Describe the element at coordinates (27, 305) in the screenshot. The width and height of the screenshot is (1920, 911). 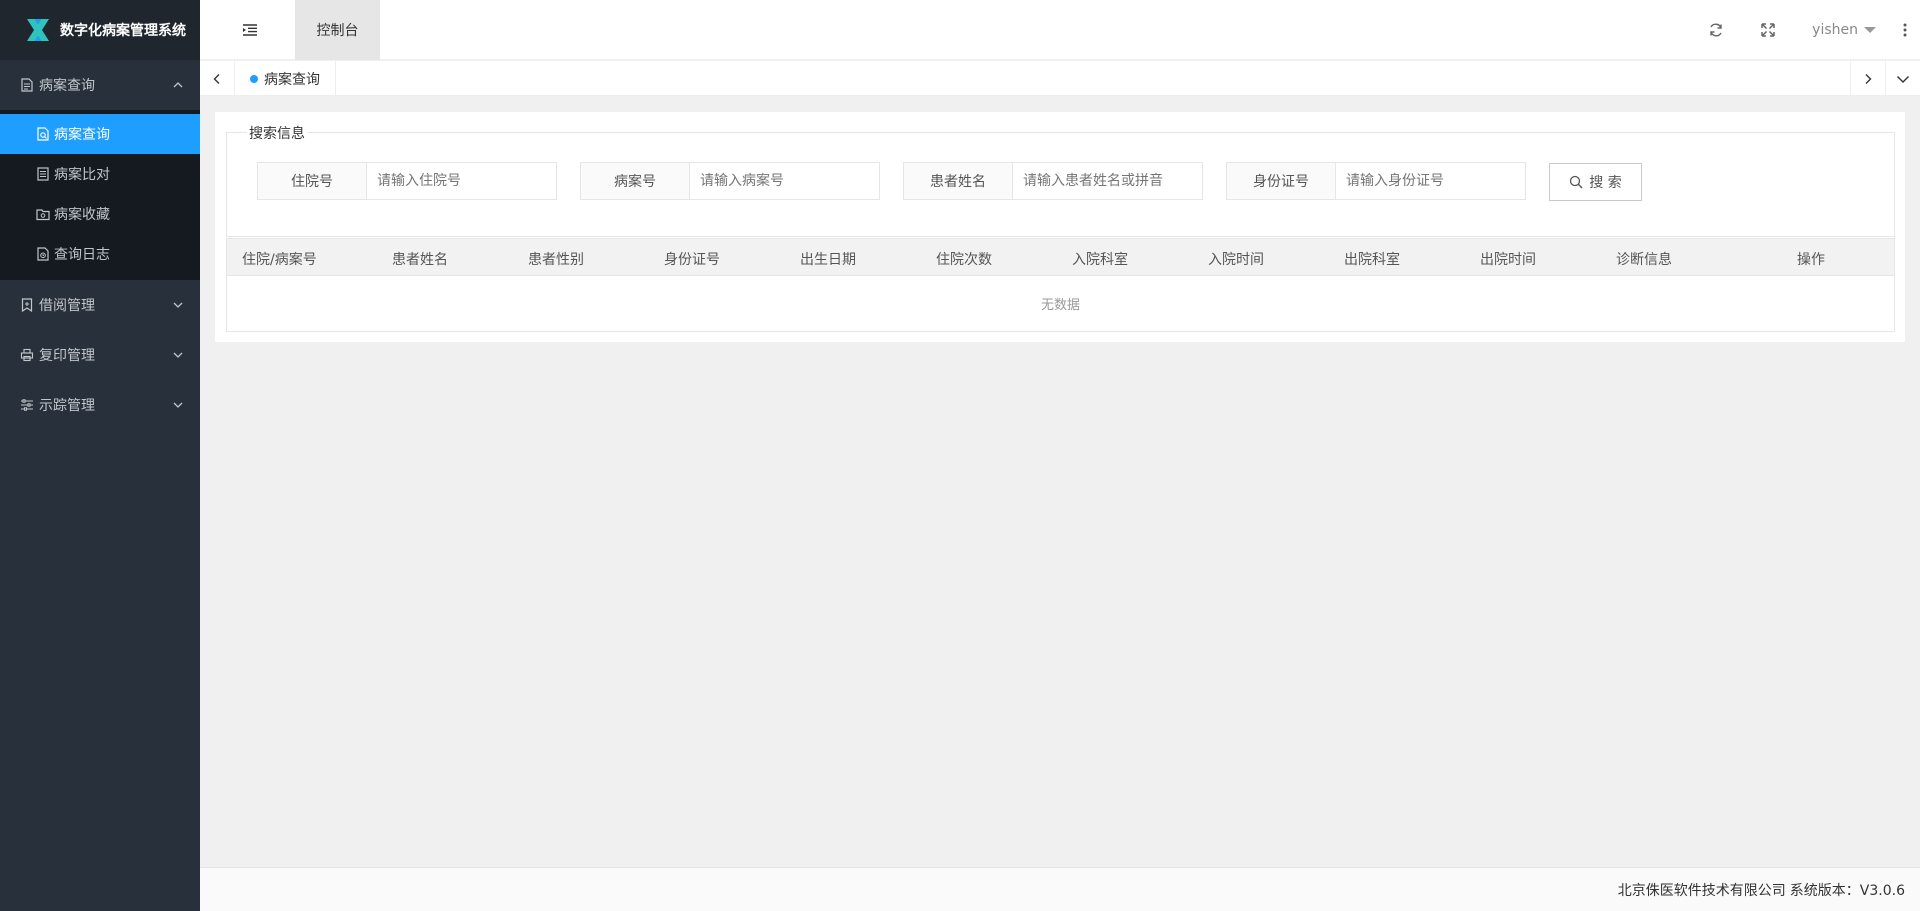
I see `bookmark-icon` at that location.